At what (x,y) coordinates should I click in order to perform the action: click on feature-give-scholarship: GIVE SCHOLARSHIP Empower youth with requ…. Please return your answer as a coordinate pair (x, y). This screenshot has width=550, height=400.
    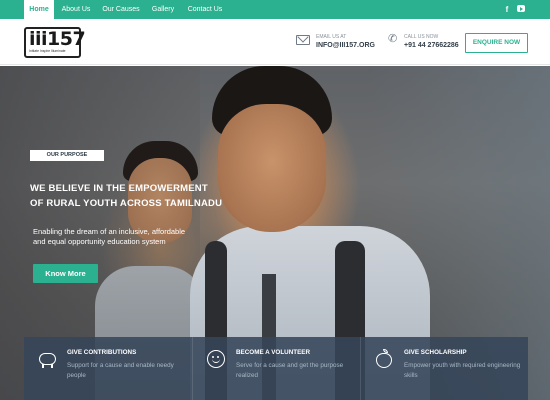
    Looking at the image, I should click on (444, 368).